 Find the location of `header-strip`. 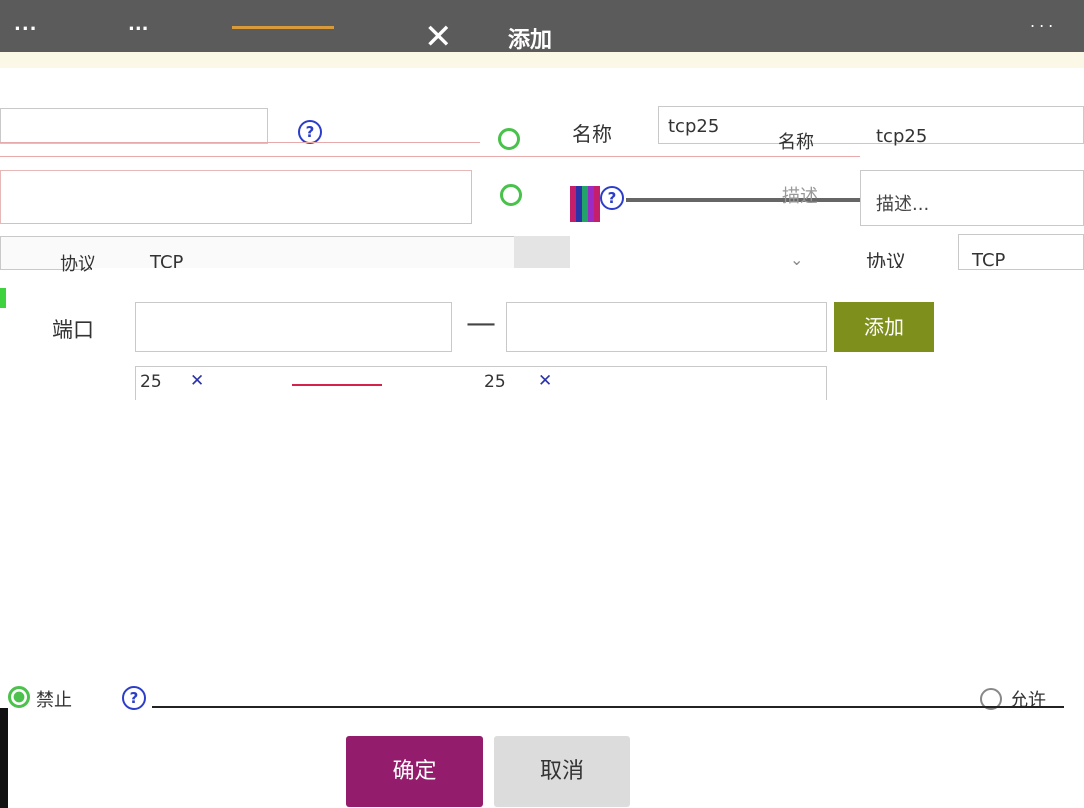

header-strip is located at coordinates (542, 60).